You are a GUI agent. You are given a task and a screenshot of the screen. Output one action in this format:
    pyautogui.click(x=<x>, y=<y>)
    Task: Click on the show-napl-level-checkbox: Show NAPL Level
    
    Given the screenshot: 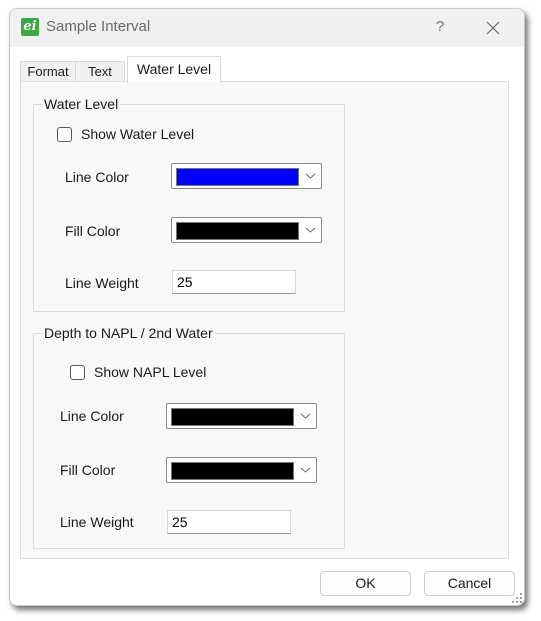 What is the action you would take?
    pyautogui.click(x=138, y=372)
    